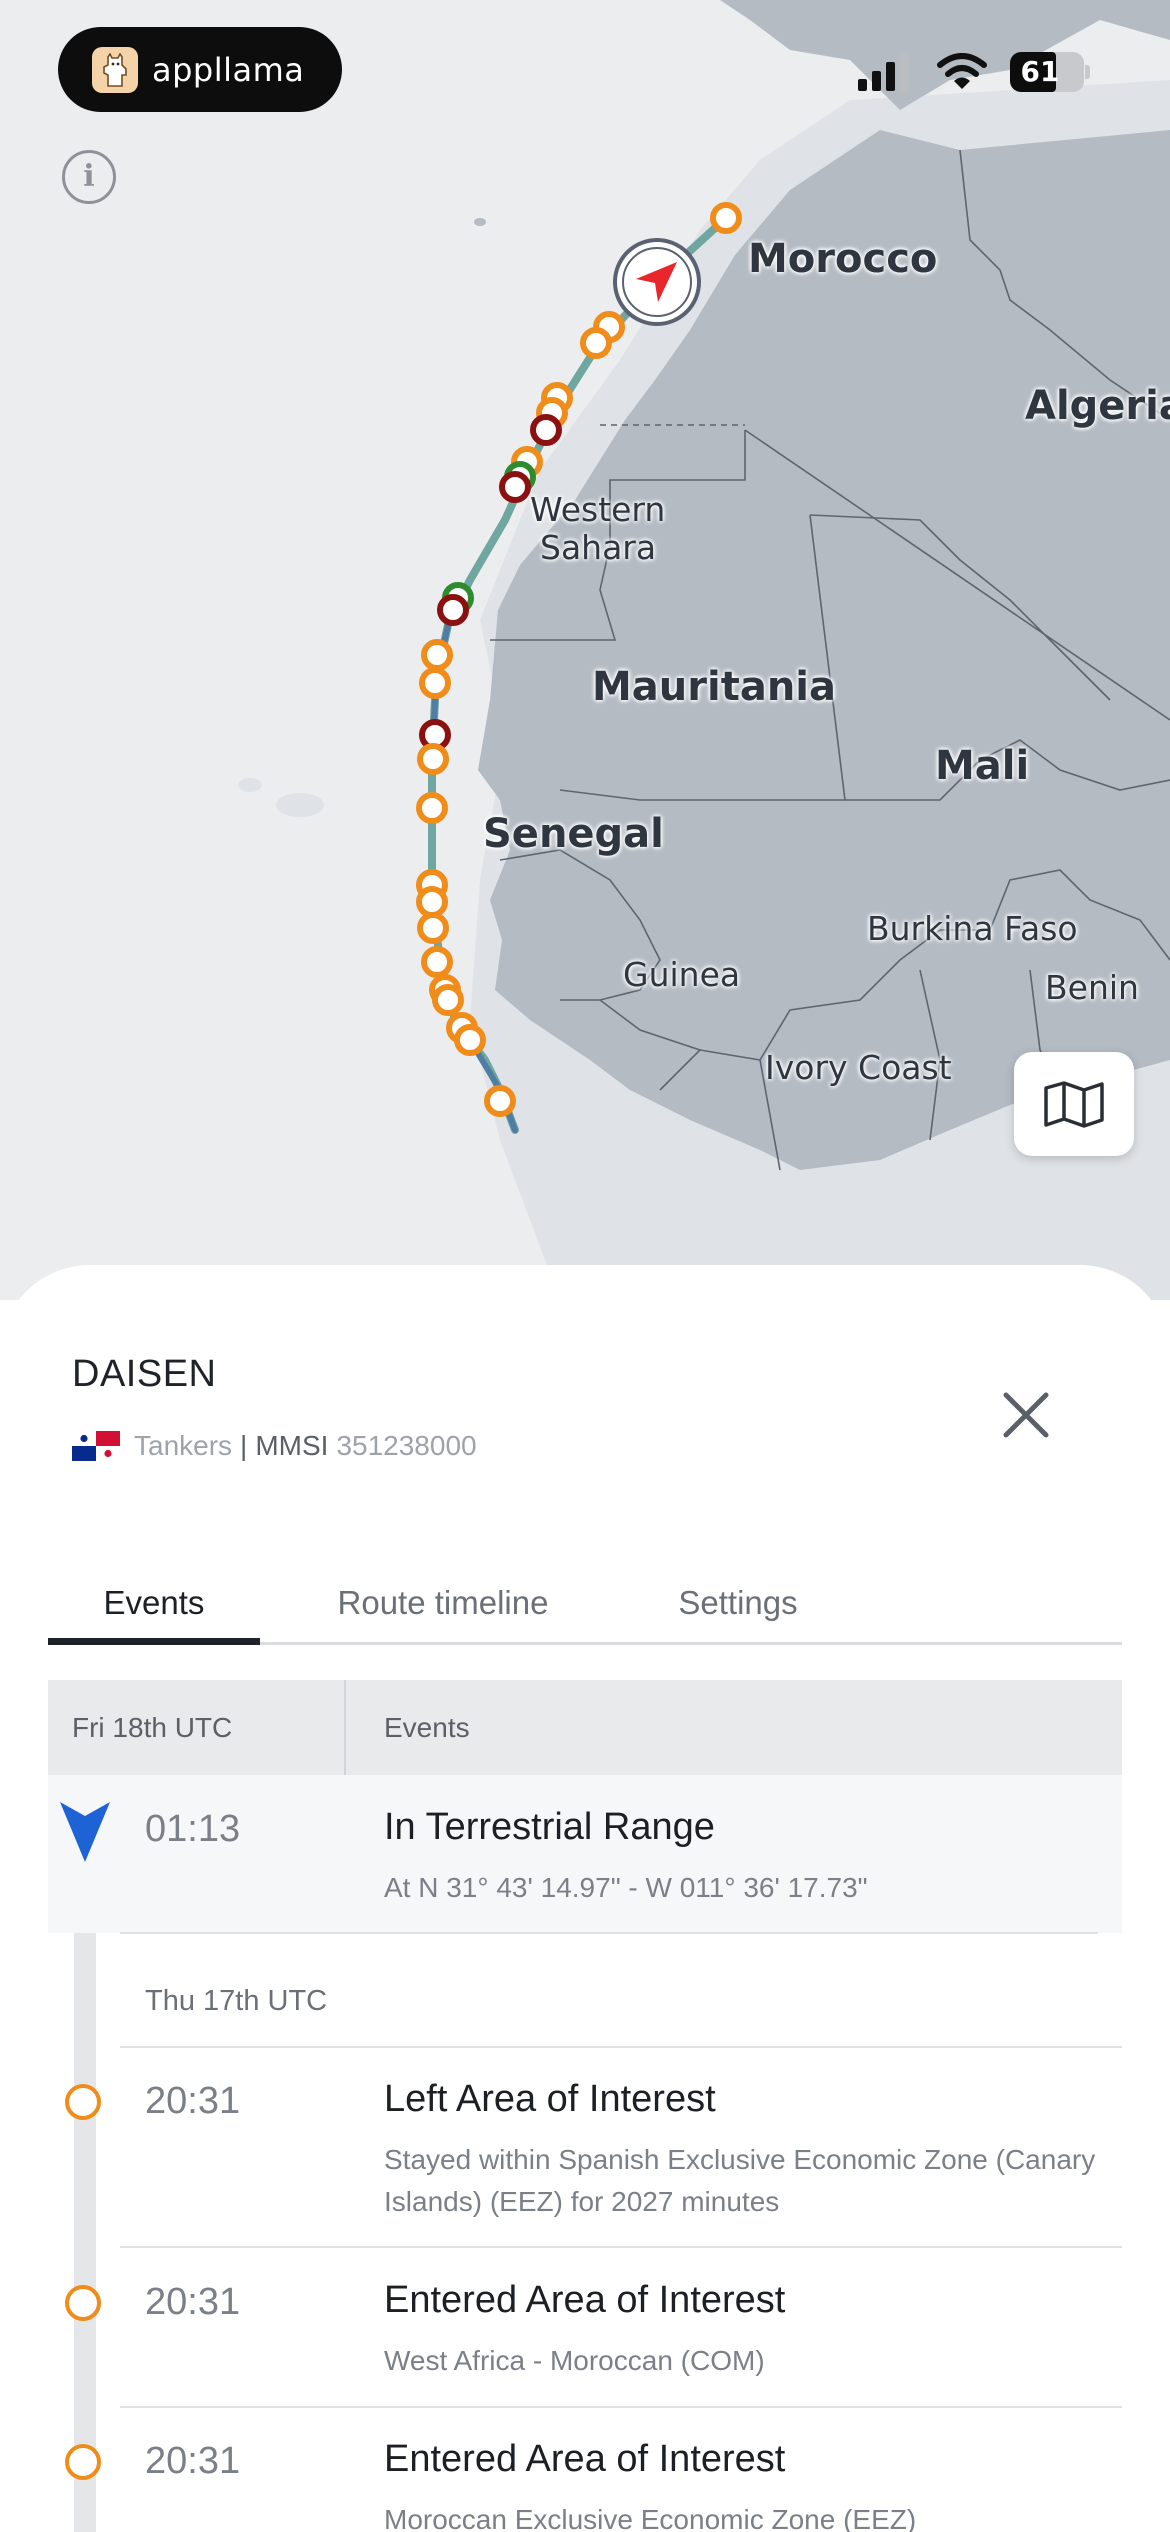 This screenshot has height=2532, width=1170. Describe the element at coordinates (883, 72) in the screenshot. I see `cellular-signal-icon` at that location.